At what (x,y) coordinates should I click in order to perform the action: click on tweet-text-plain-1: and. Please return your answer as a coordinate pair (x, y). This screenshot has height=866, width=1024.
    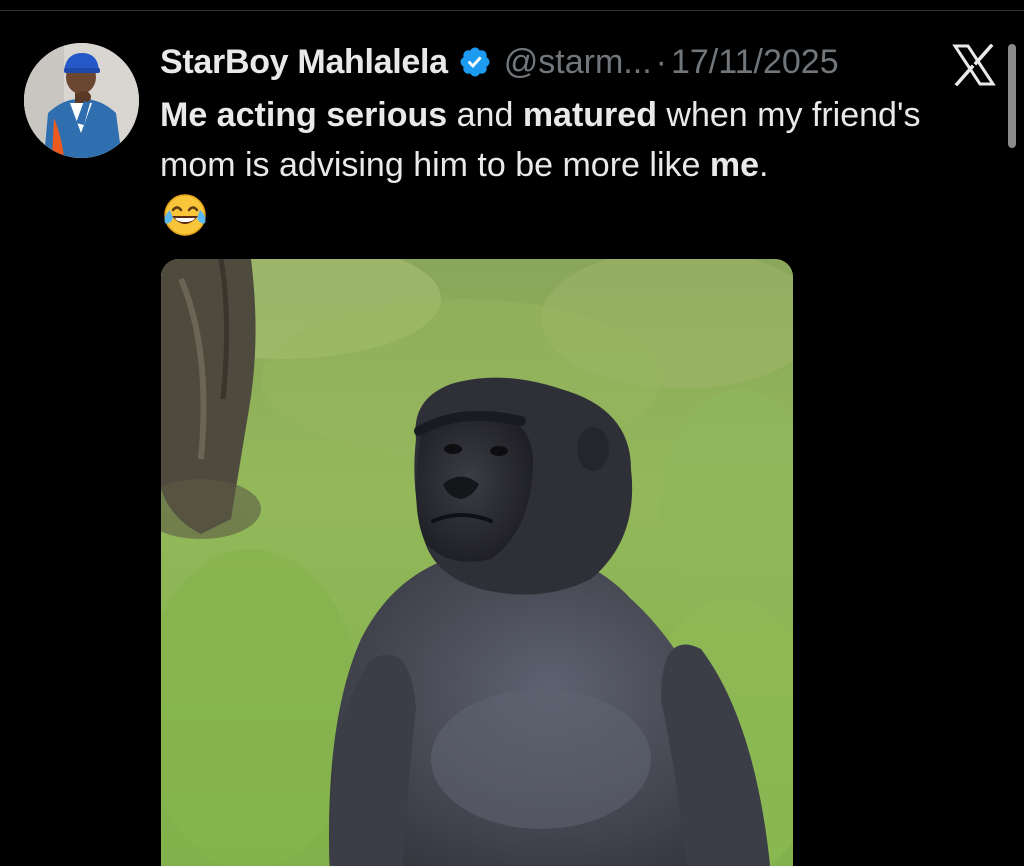
    Looking at the image, I should click on (485, 115).